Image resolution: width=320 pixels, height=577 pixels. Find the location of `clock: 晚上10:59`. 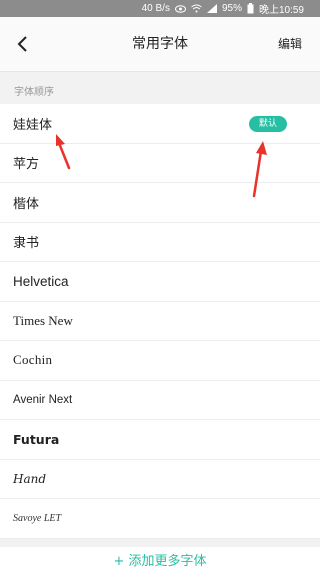

clock: 晚上10:59 is located at coordinates (281, 10).